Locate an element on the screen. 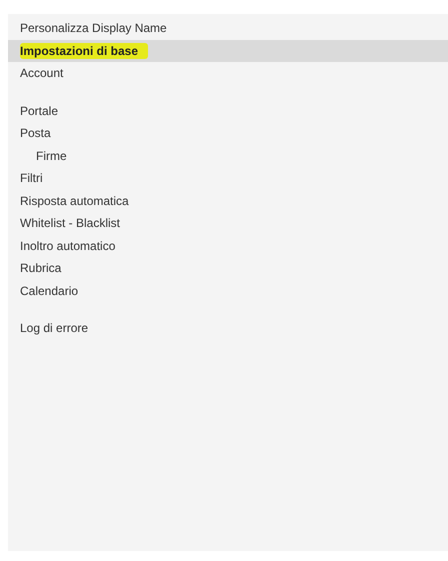  sidebar-item: Account is located at coordinates (228, 73).